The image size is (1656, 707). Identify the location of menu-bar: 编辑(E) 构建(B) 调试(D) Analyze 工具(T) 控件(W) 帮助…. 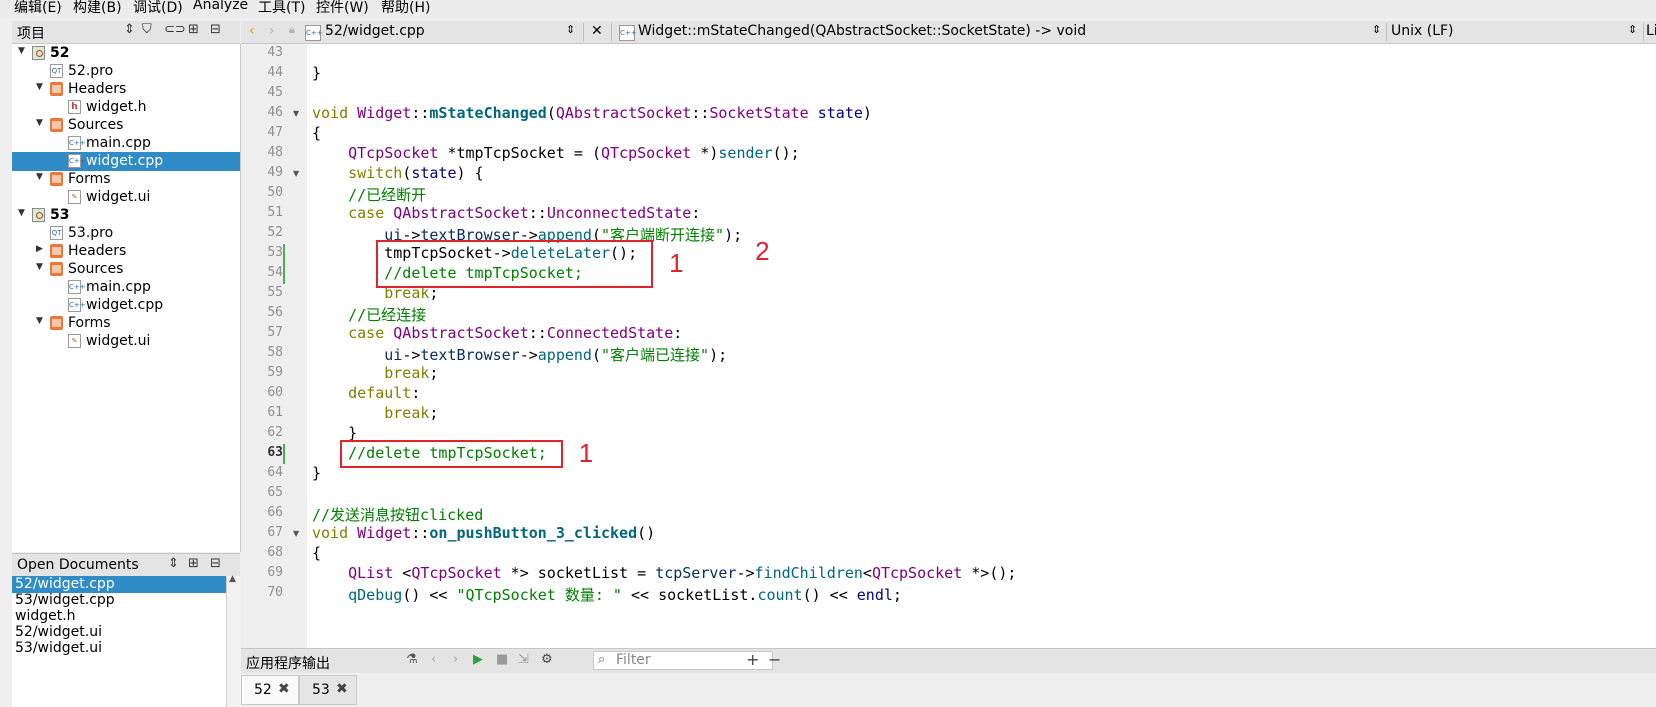
(828, 9).